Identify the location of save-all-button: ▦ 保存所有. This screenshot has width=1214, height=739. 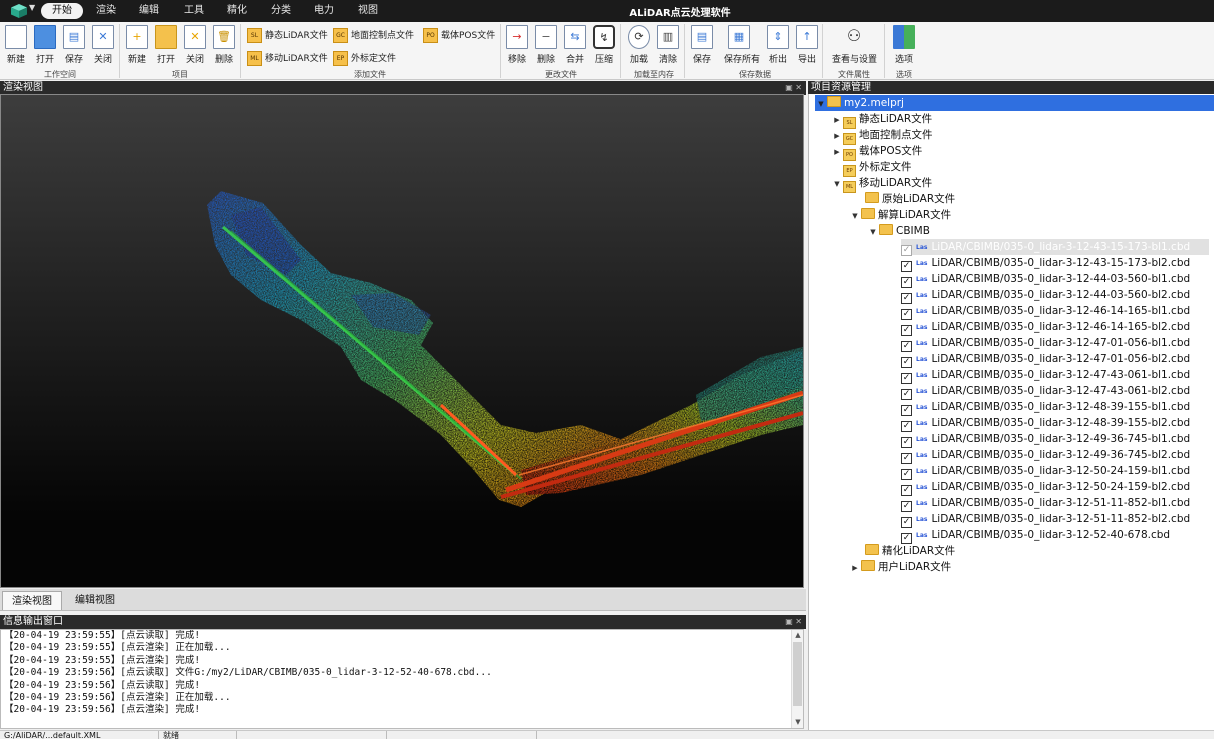
(742, 45).